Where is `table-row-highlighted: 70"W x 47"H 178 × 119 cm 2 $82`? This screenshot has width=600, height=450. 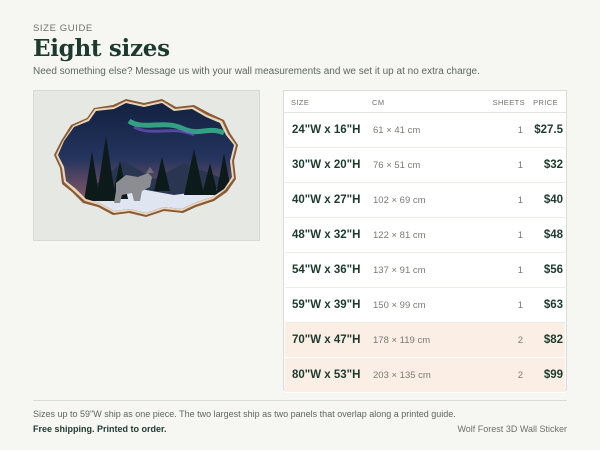
table-row-highlighted: 70"W x 47"H 178 × 119 cm 2 $82 is located at coordinates (425, 340).